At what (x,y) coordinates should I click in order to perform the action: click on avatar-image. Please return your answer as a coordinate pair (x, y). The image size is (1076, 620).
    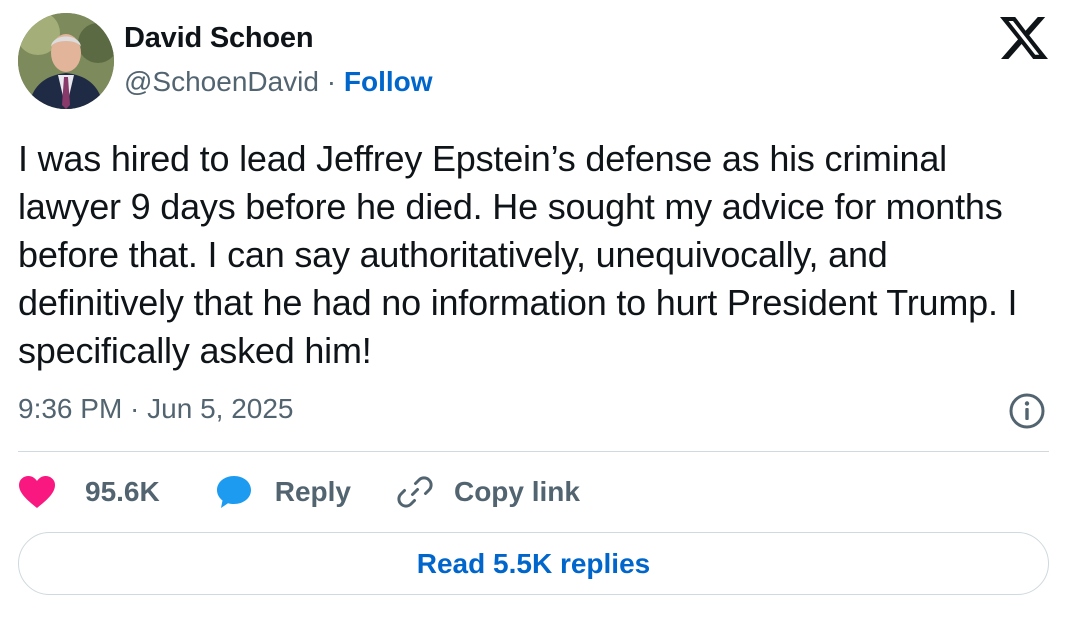
    Looking at the image, I should click on (66, 61).